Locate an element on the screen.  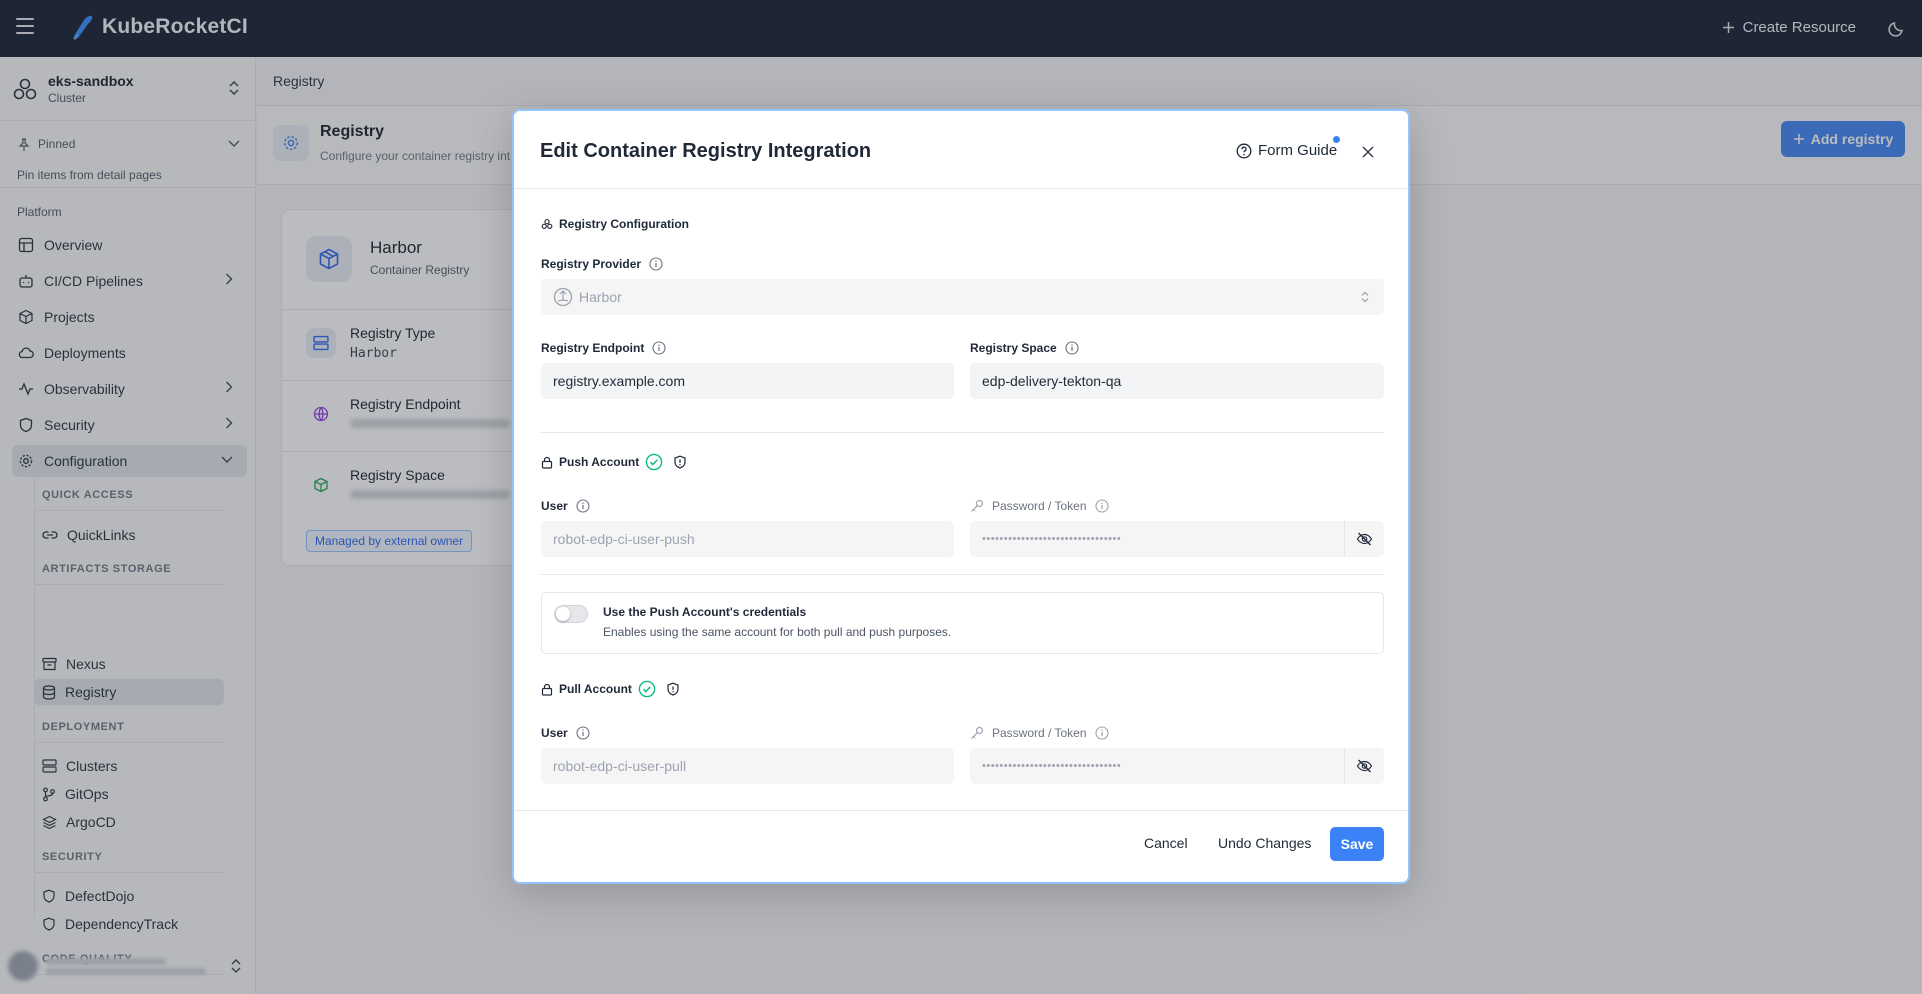
use-push-credentials-toggle is located at coordinates (571, 614).